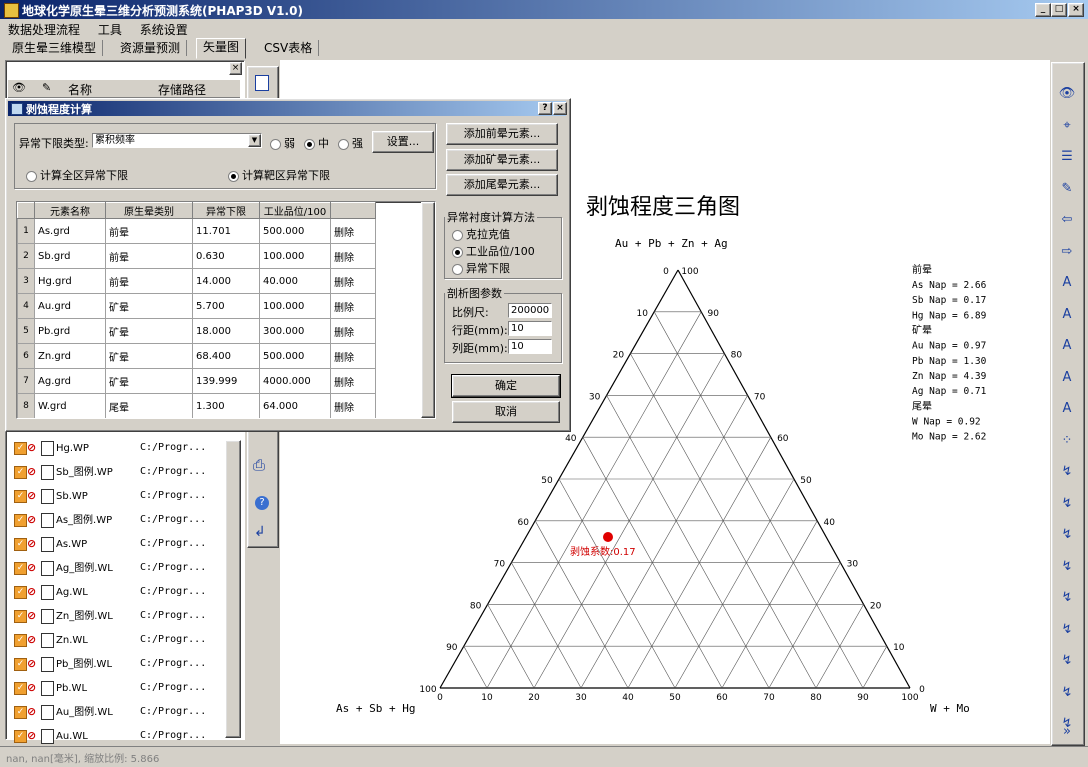  I want to click on col-spacing-input: 10, so click(530, 346).